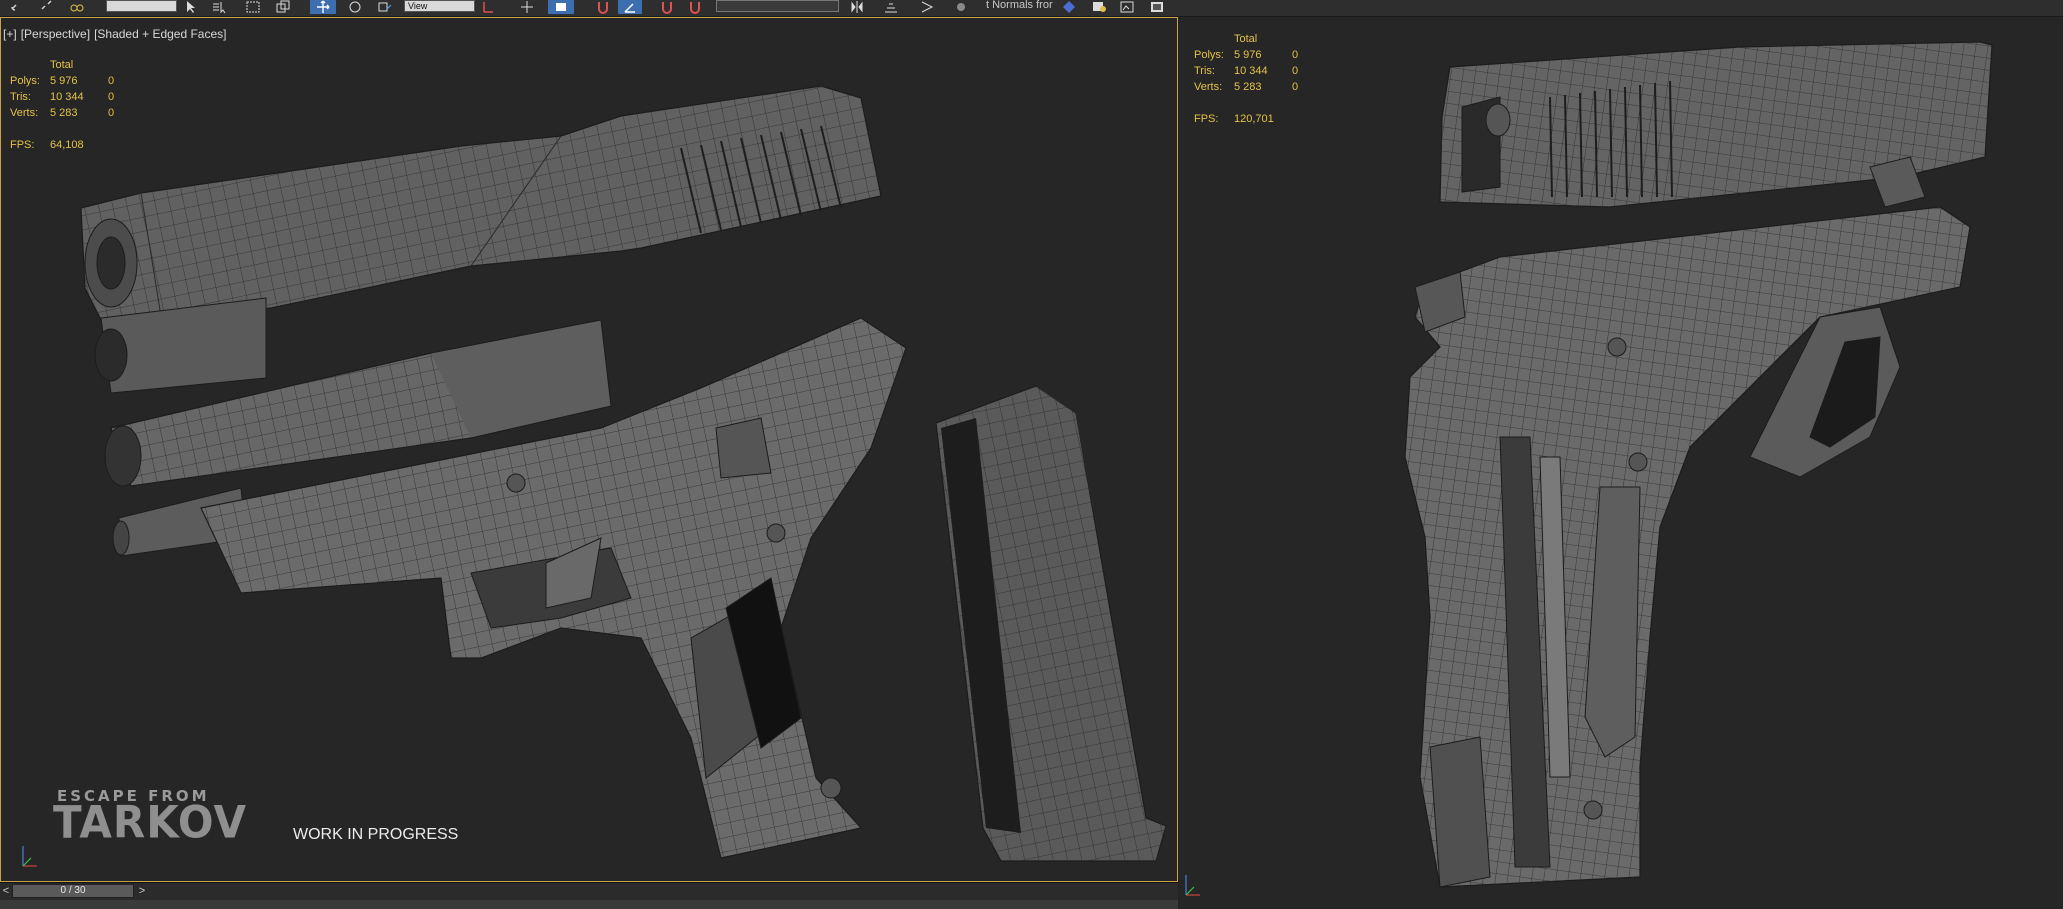 This screenshot has height=909, width=2063. What do you see at coordinates (219, 7) in the screenshot?
I see `select-by-name-icon` at bounding box center [219, 7].